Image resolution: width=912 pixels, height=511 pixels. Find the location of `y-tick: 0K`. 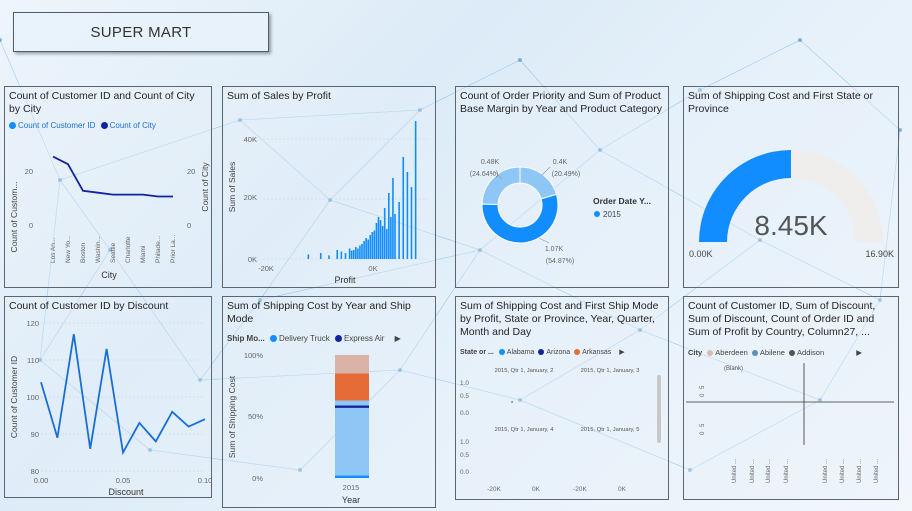

y-tick: 0K is located at coordinates (252, 259).